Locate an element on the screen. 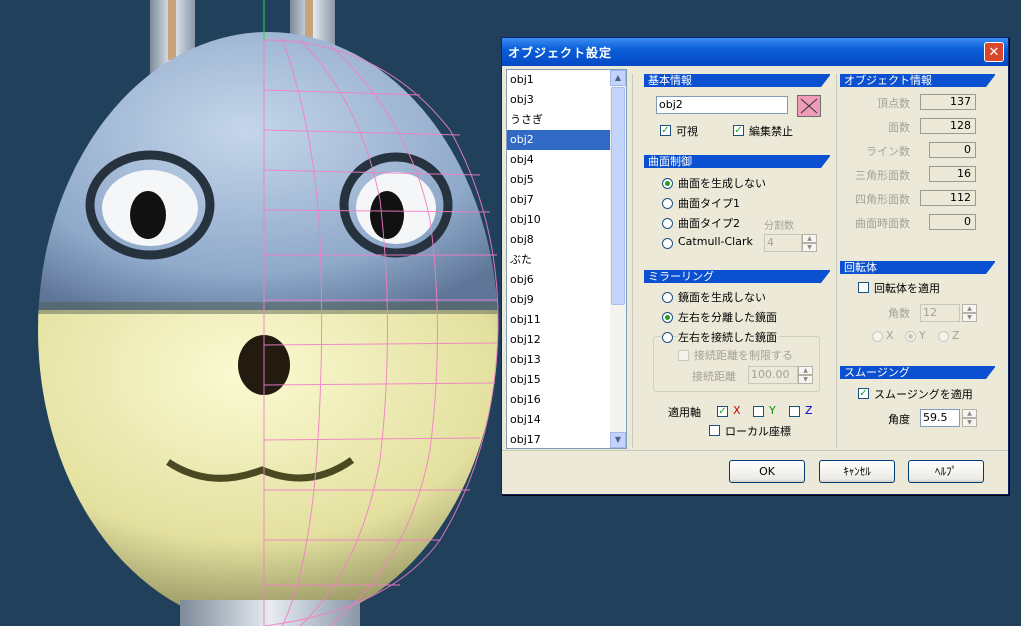 Image resolution: width=1021 pixels, height=626 pixels. info-label: ライン数 is located at coordinates (888, 151).